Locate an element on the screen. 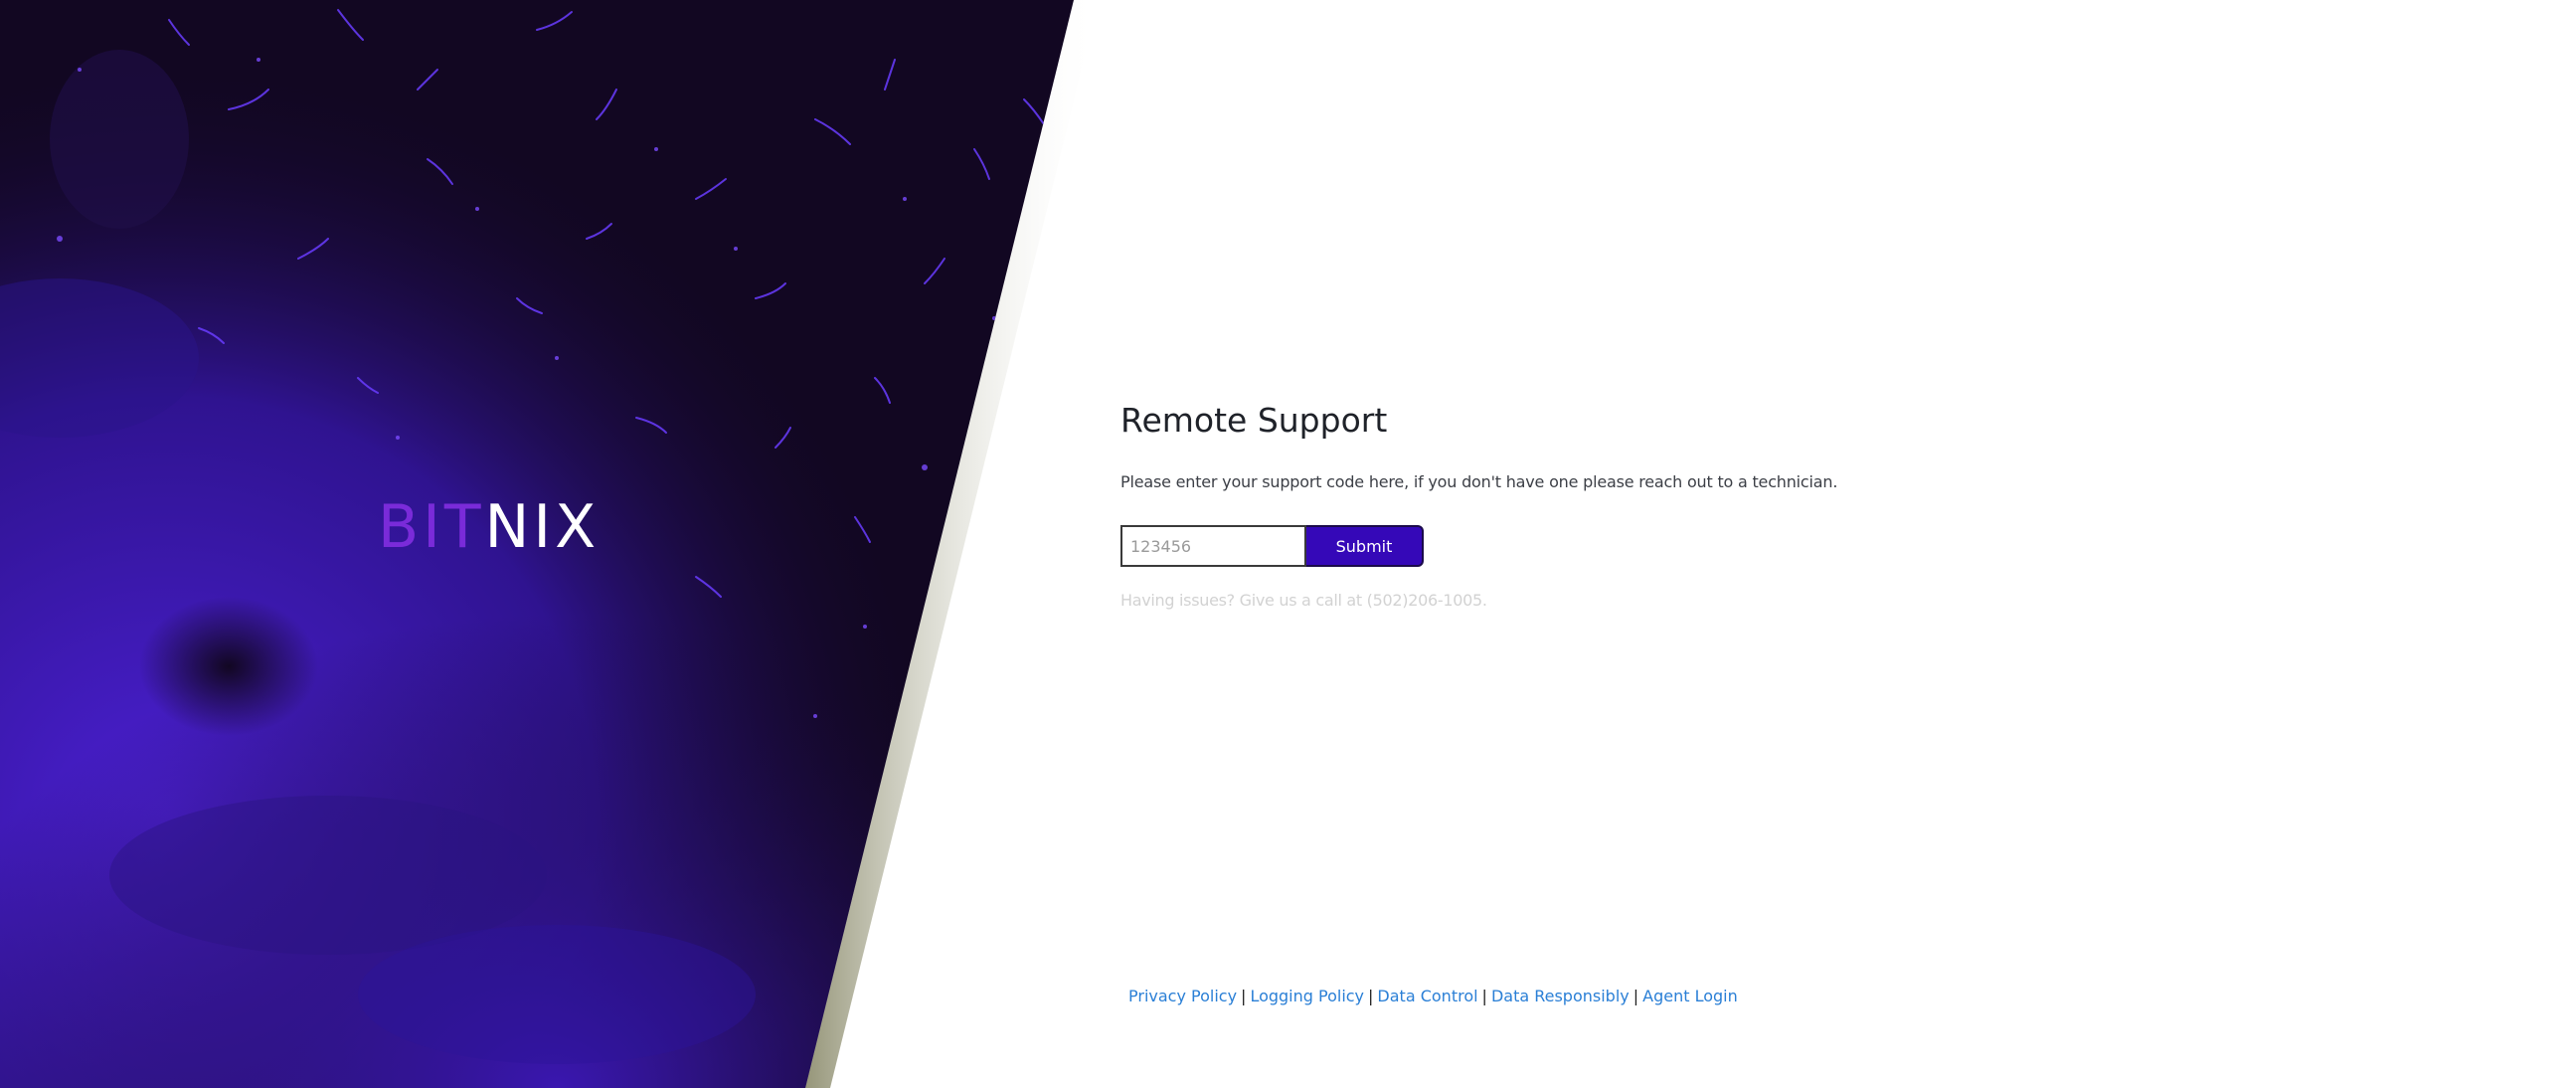 Image resolution: width=2576 pixels, height=1088 pixels. brand-logo: BITNIX is located at coordinates (489, 527).